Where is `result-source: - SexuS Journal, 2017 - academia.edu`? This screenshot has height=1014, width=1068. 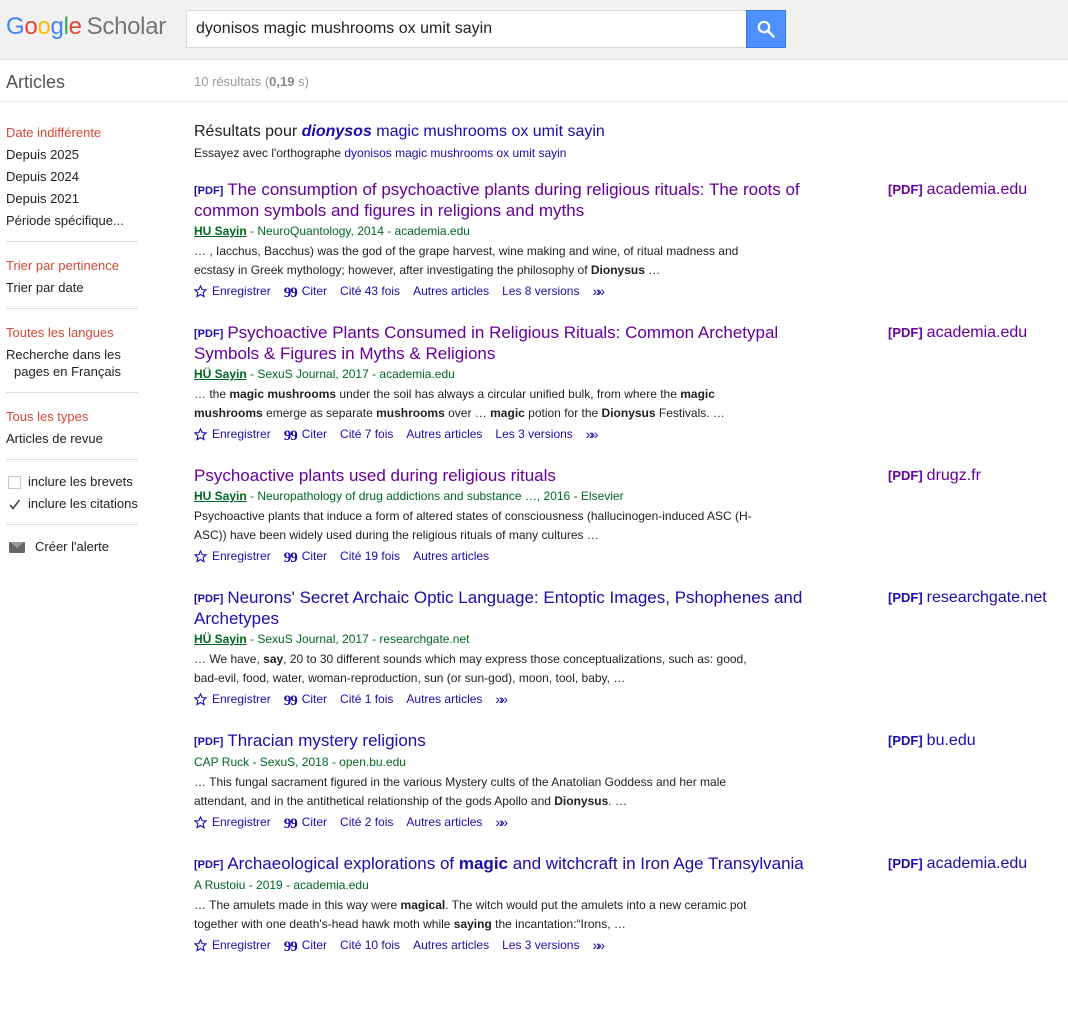
result-source: - SexuS Journal, 2017 - academia.edu is located at coordinates (350, 374).